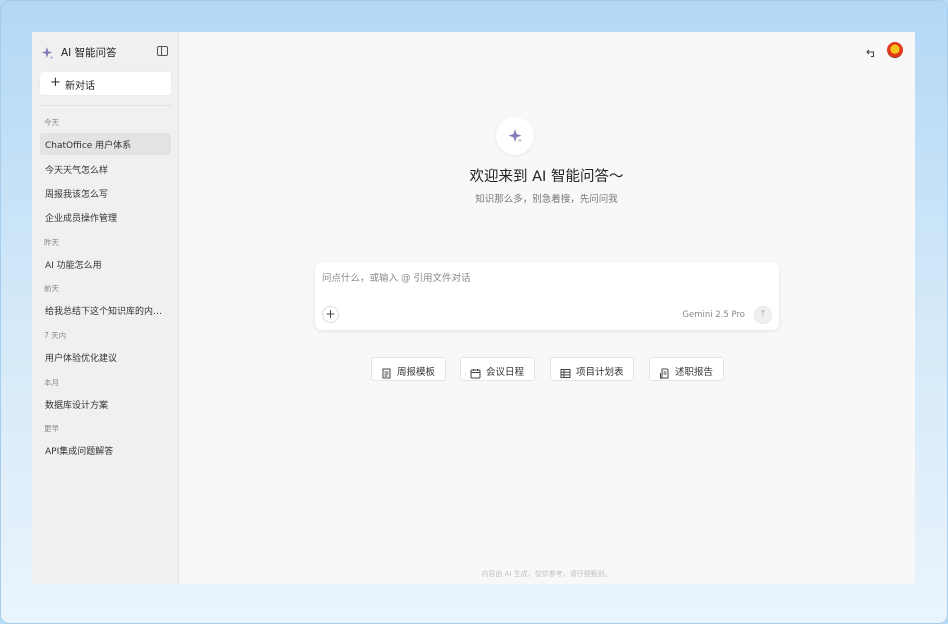  What do you see at coordinates (79, 452) in the screenshot?
I see `conversation-title: API集成问题解答` at bounding box center [79, 452].